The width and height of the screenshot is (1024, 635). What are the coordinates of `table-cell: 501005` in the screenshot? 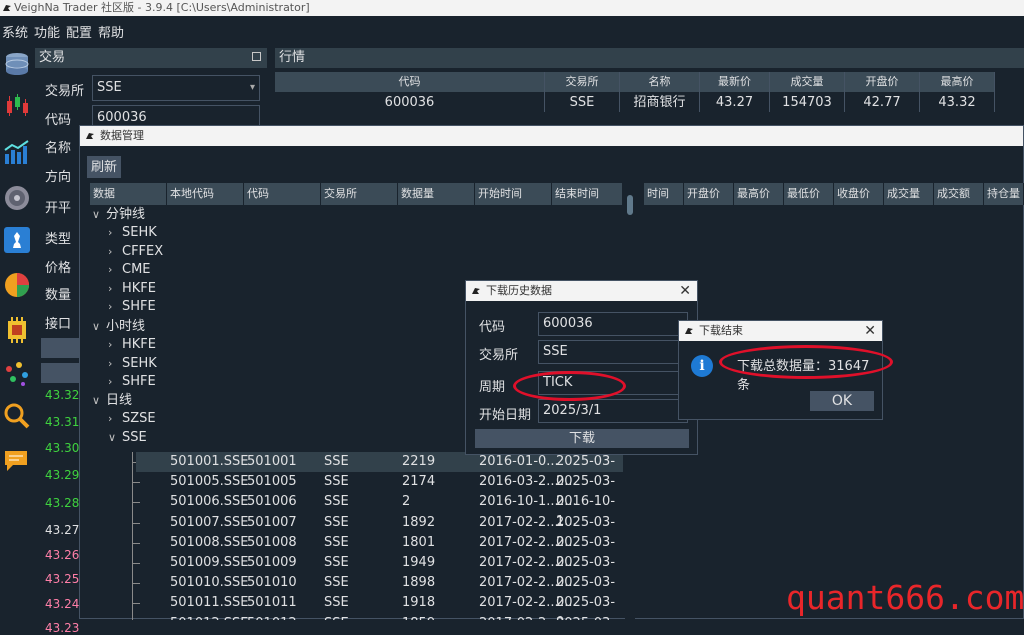 It's located at (272, 482).